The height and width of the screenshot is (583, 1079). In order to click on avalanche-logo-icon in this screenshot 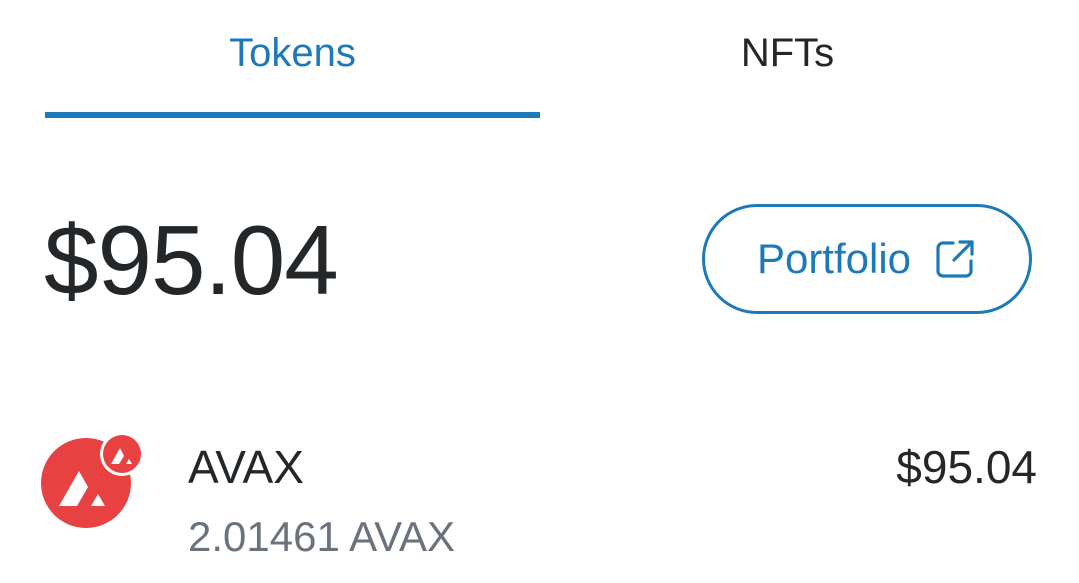, I will do `click(92, 478)`.